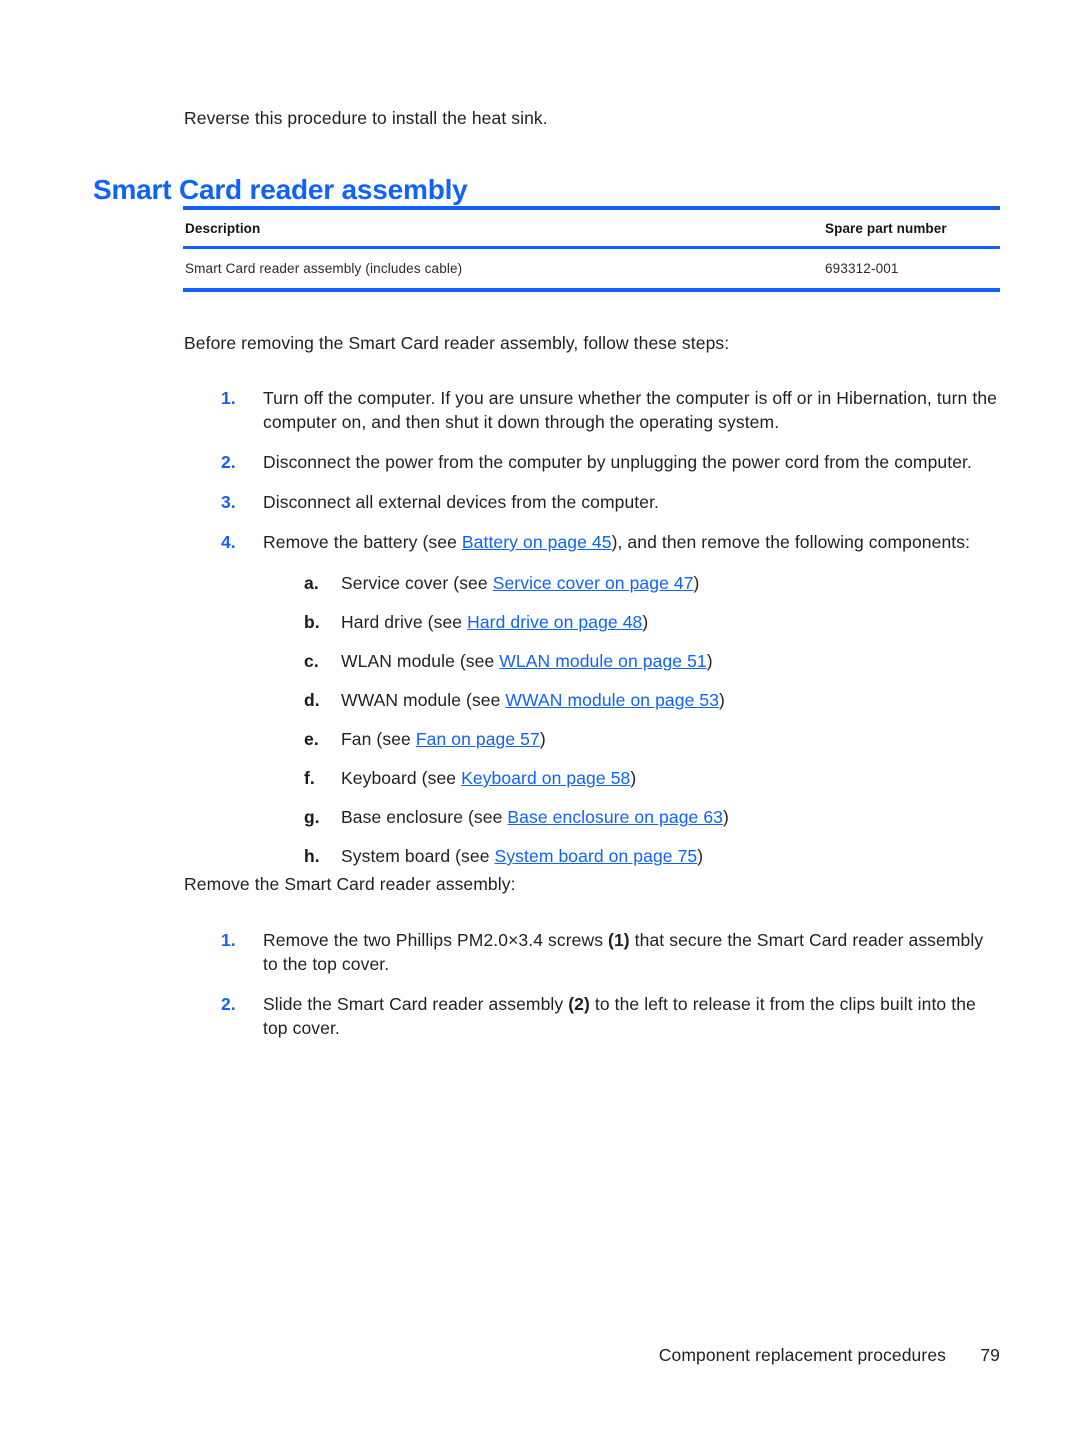 The height and width of the screenshot is (1437, 1080). What do you see at coordinates (537, 542) in the screenshot?
I see `xref-link-battery: Battery on page 45` at bounding box center [537, 542].